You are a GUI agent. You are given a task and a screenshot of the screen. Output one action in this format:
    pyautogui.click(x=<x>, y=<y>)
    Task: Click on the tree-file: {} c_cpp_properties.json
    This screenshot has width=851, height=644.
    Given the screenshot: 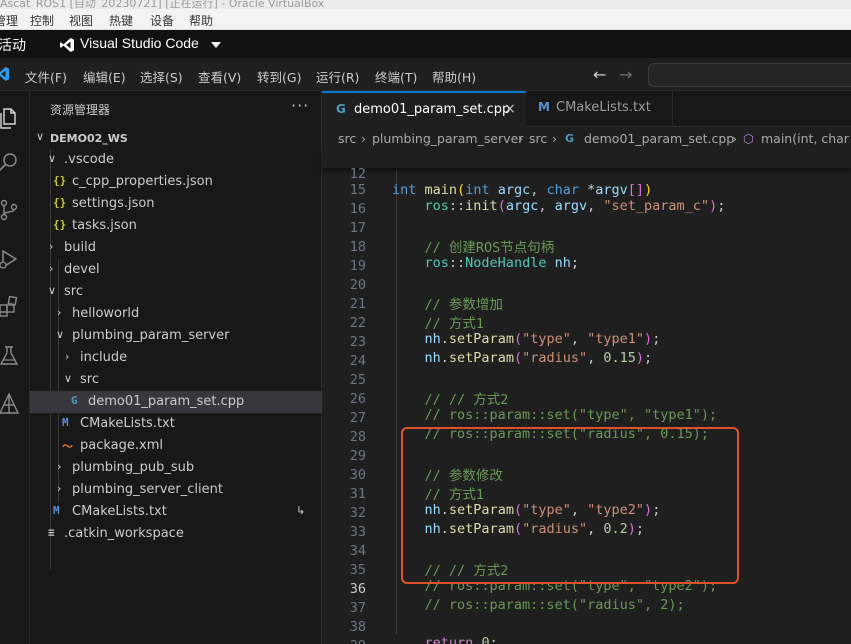 What is the action you would take?
    pyautogui.click(x=176, y=182)
    